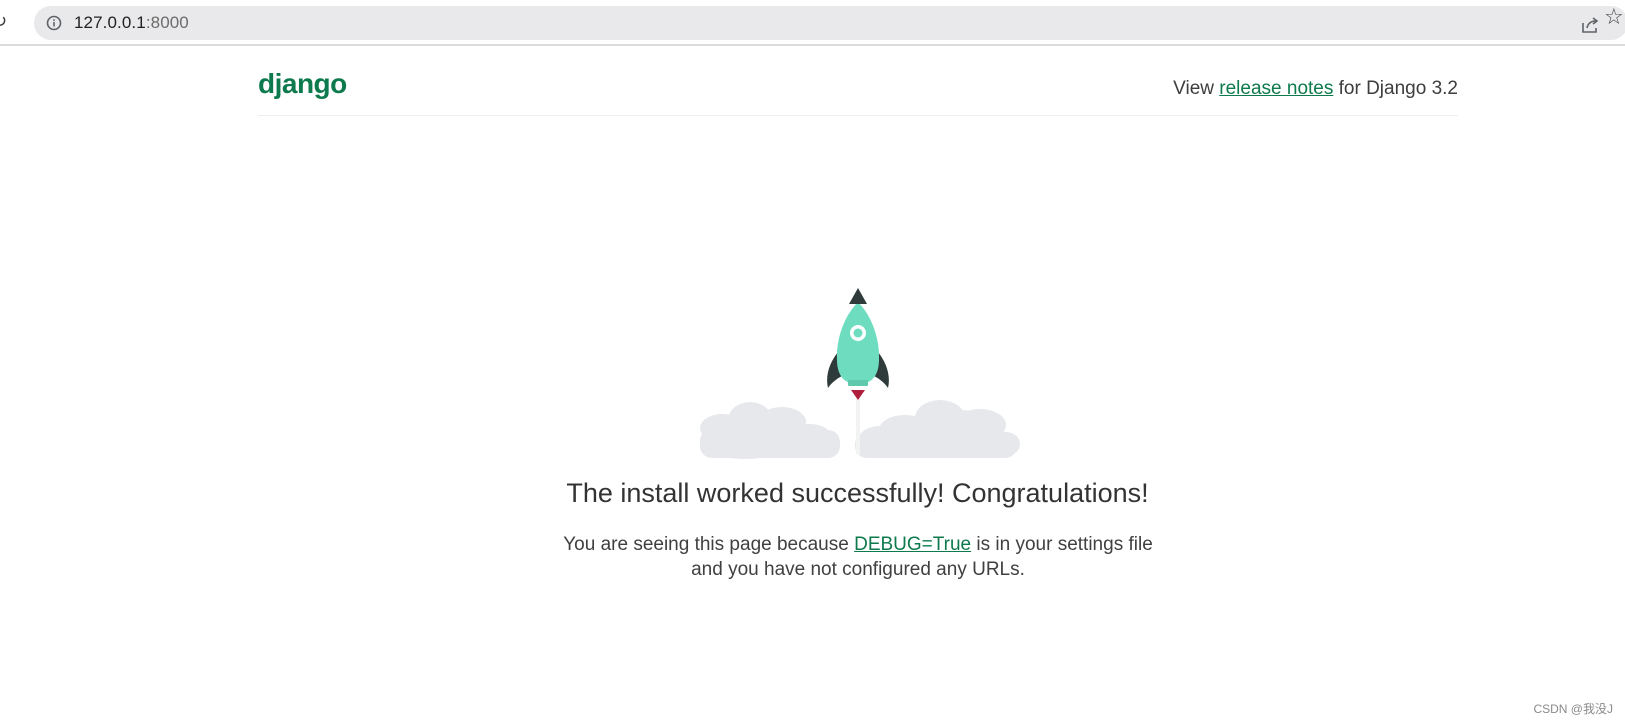 The width and height of the screenshot is (1625, 723). I want to click on site-header: django View release notes for Django 3.2, so click(858, 88).